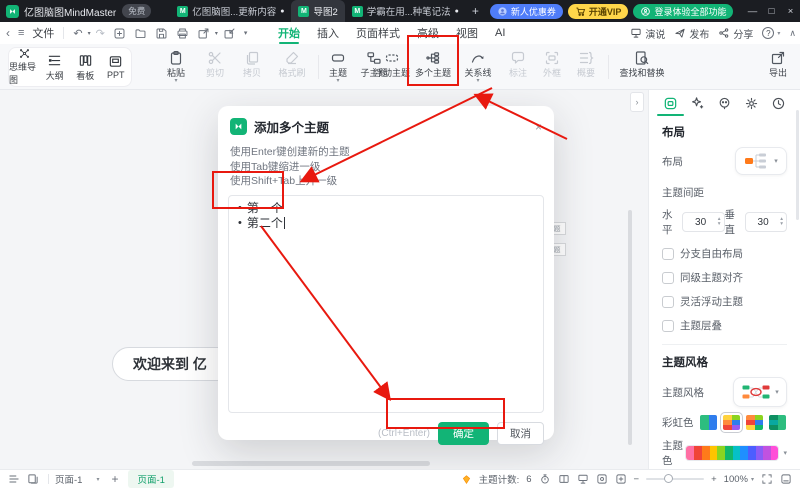 This screenshot has height=488, width=800. I want to click on minimap-icon, so click(602, 479).